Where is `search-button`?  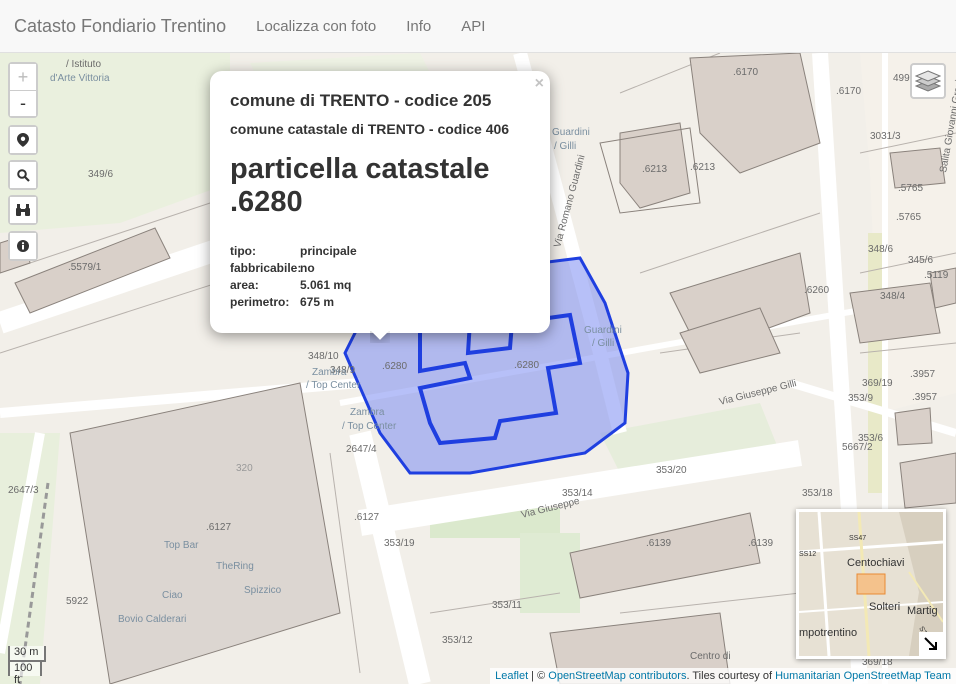 search-button is located at coordinates (23, 175).